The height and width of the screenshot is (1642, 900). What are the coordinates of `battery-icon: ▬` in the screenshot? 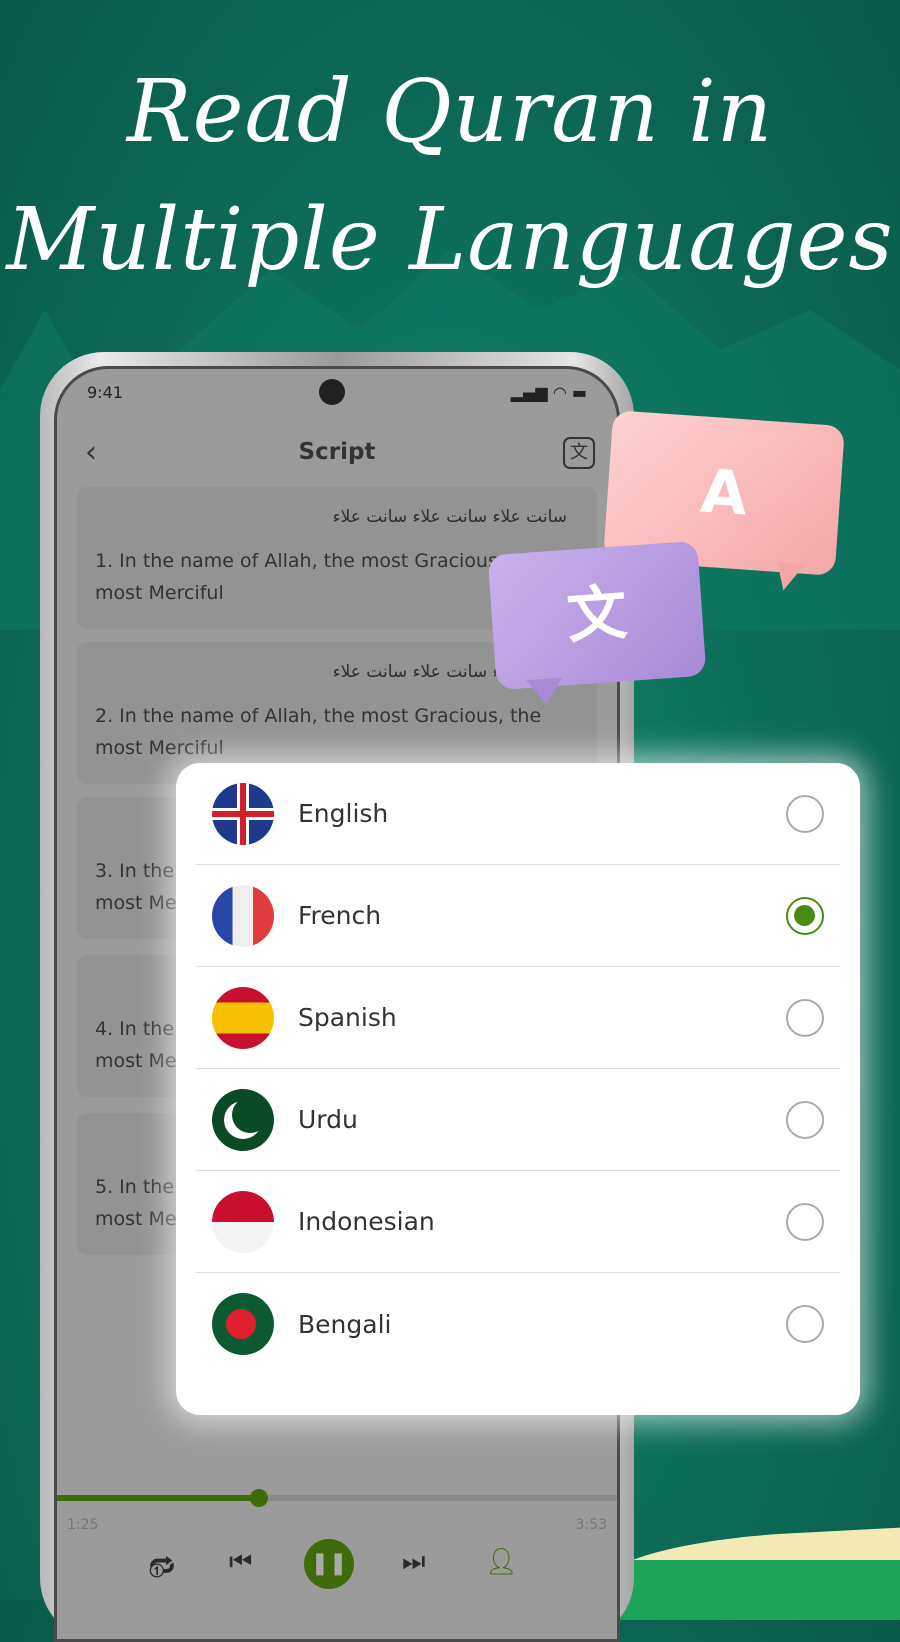 It's located at (579, 392).